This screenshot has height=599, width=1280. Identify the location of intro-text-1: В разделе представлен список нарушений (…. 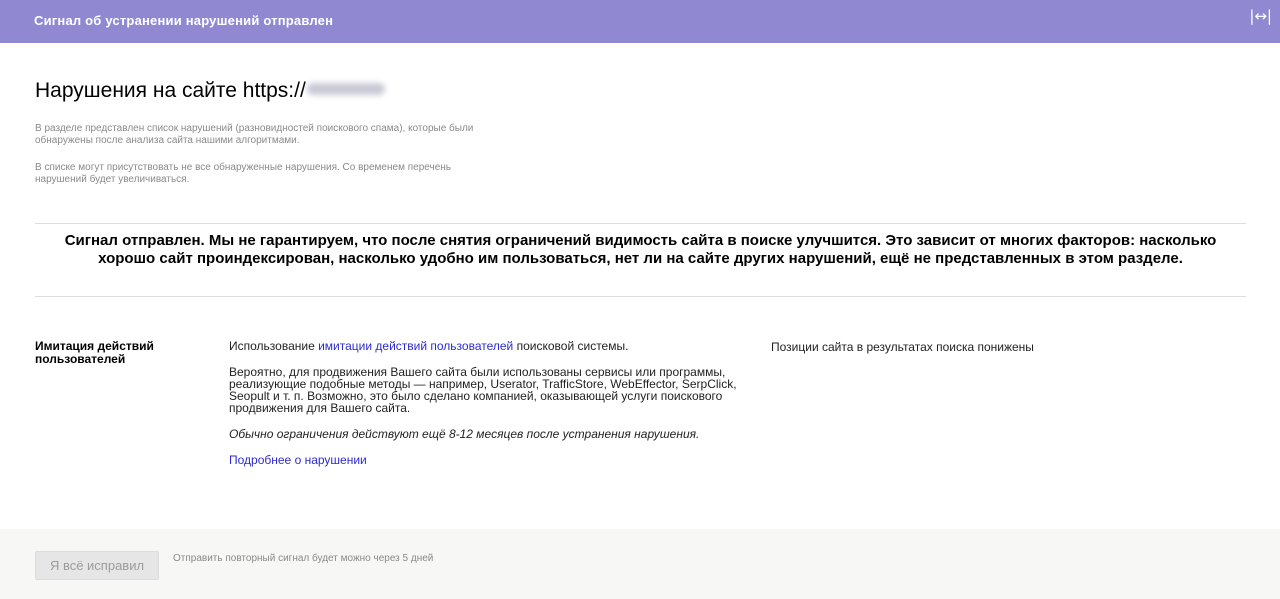
(254, 134).